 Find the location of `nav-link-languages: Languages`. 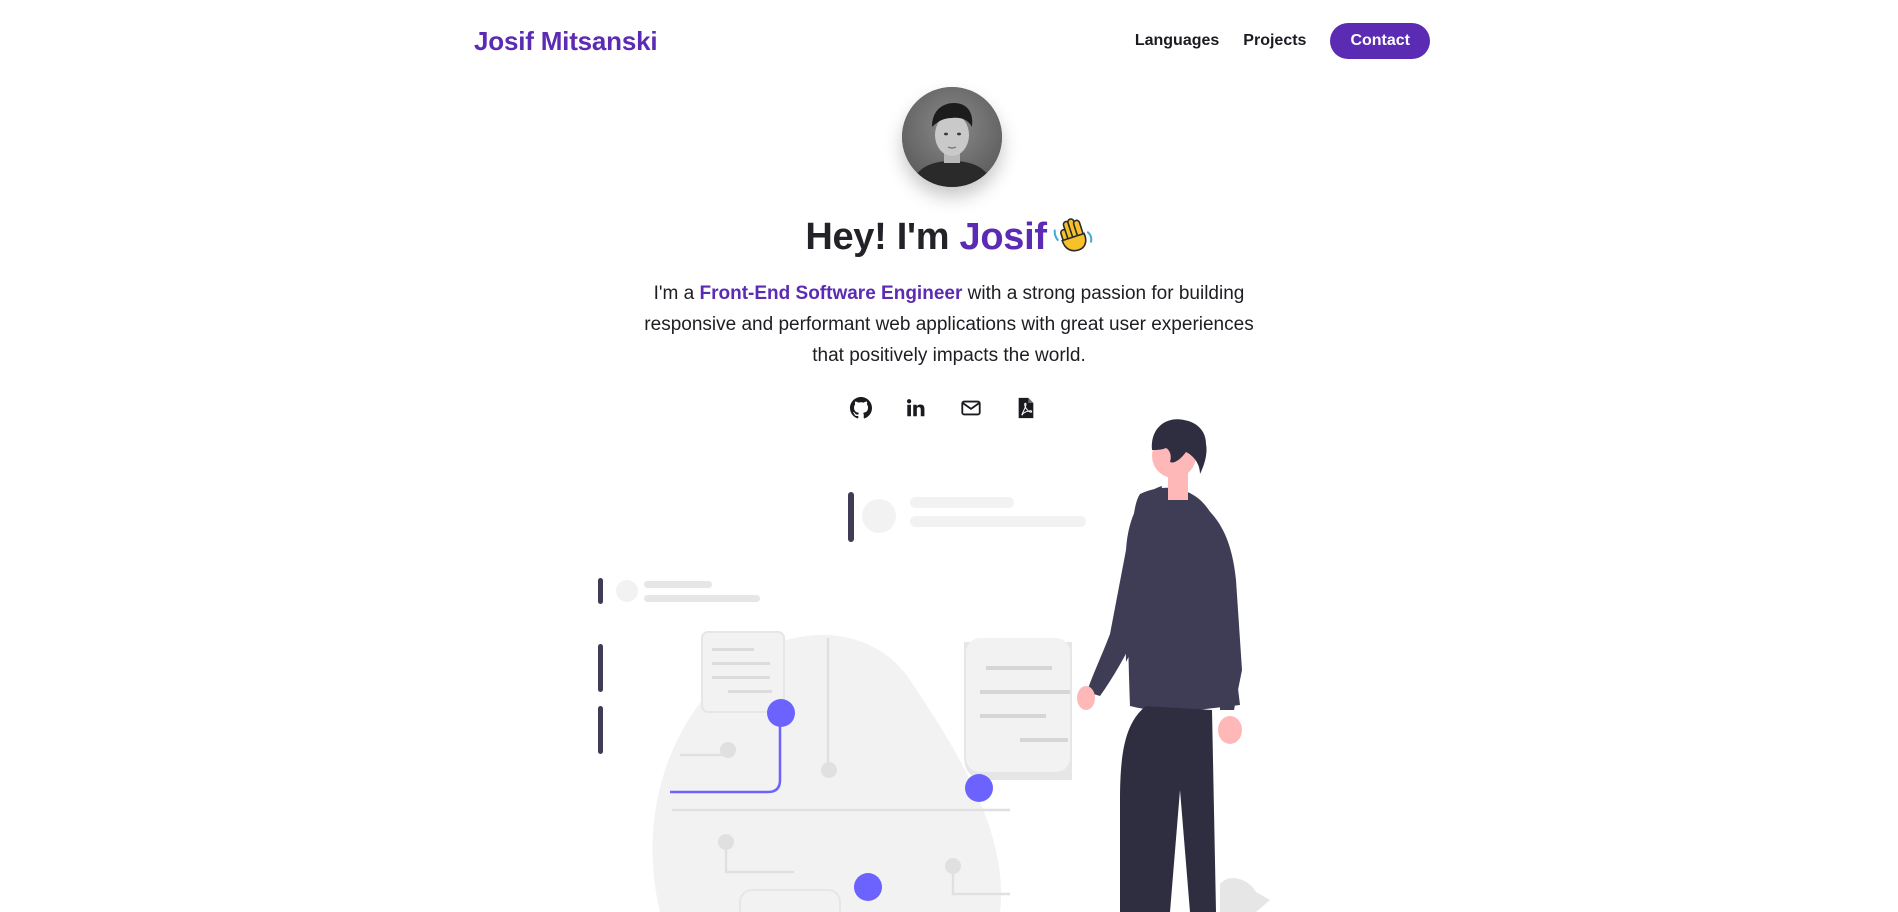

nav-link-languages: Languages is located at coordinates (1177, 41).